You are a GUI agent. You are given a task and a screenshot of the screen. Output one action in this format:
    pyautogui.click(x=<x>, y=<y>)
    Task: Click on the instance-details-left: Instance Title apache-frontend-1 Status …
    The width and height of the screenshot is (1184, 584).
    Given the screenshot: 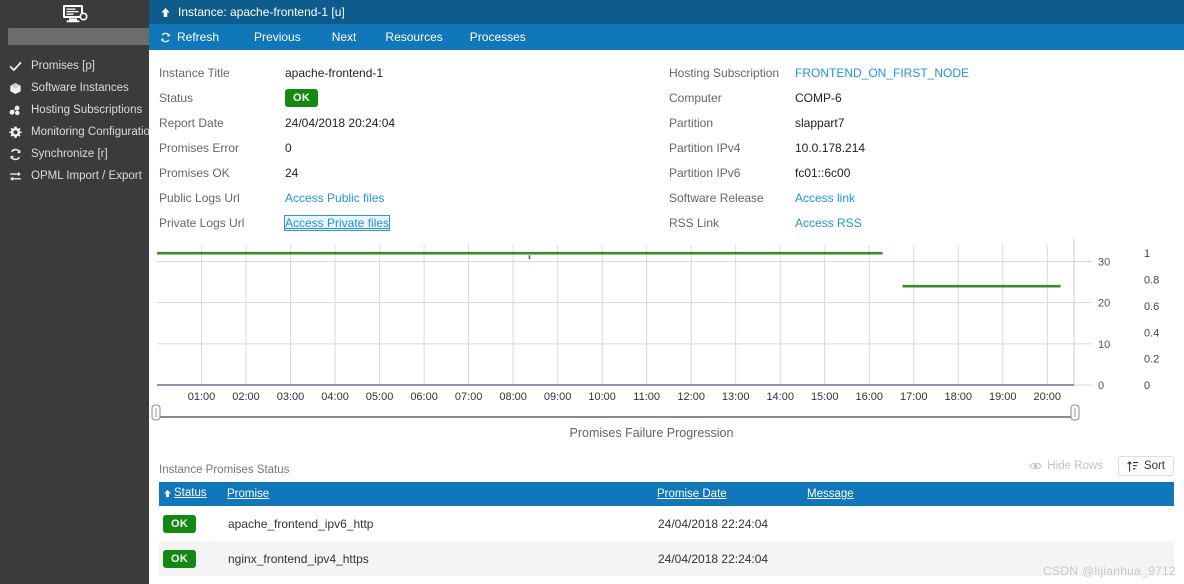 What is the action you would take?
    pyautogui.click(x=404, y=147)
    